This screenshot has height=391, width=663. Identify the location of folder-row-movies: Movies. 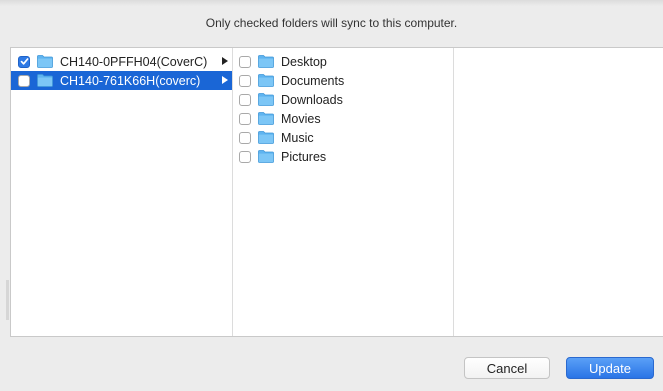
(343, 118).